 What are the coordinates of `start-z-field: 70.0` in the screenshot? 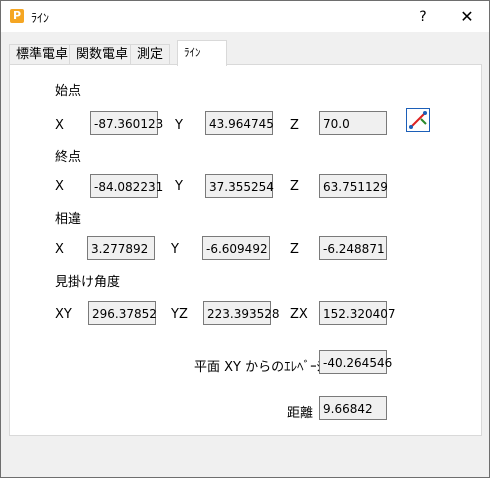 It's located at (353, 123).